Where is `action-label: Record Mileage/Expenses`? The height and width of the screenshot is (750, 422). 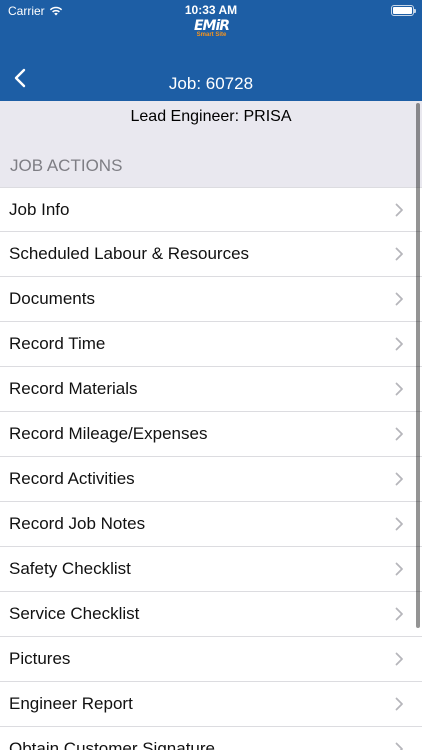 action-label: Record Mileage/Expenses is located at coordinates (108, 433).